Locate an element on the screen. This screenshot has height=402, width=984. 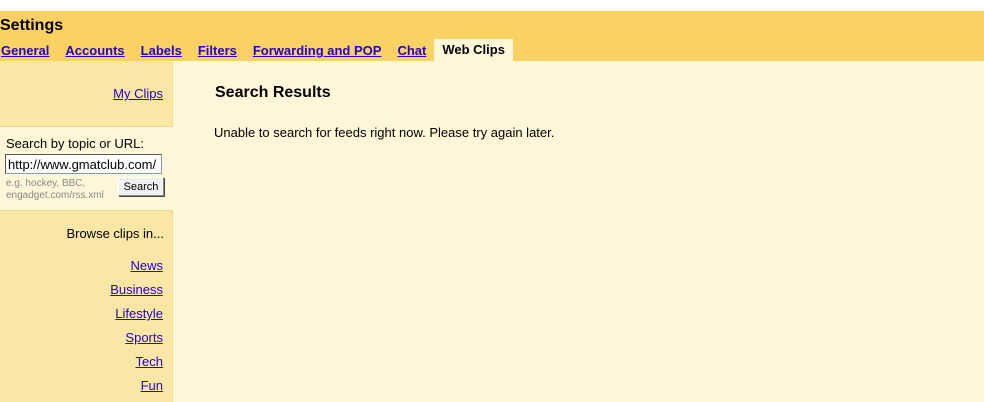
tab-filters: Filters is located at coordinates (217, 51).